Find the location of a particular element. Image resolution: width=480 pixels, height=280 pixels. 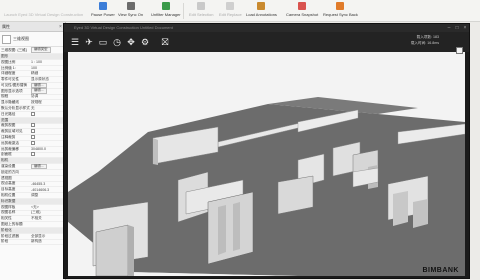

watermark-logo: BIMBANK is located at coordinates (440, 270).